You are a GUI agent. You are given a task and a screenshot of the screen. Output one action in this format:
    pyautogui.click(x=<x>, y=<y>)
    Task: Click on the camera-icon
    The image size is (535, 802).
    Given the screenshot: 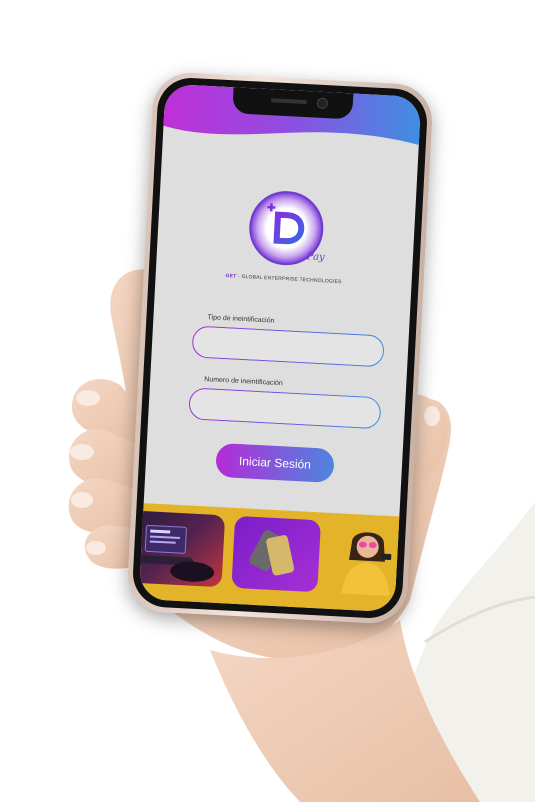 What is the action you would take?
    pyautogui.click(x=322, y=103)
    